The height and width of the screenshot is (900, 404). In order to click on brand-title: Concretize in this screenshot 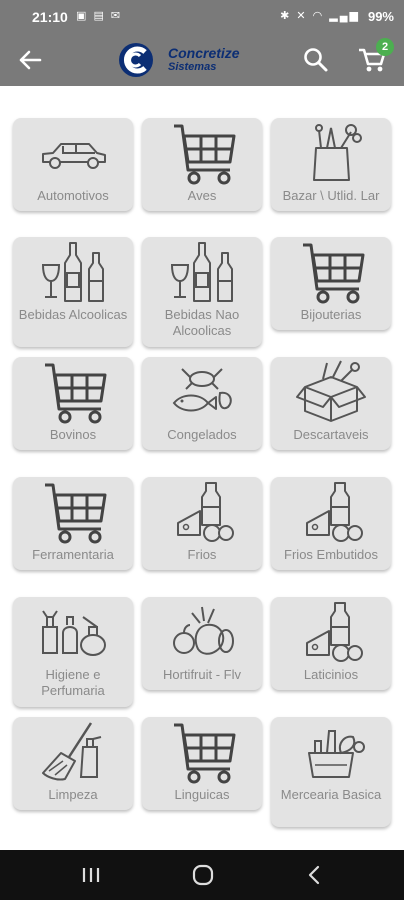, I will do `click(204, 53)`.